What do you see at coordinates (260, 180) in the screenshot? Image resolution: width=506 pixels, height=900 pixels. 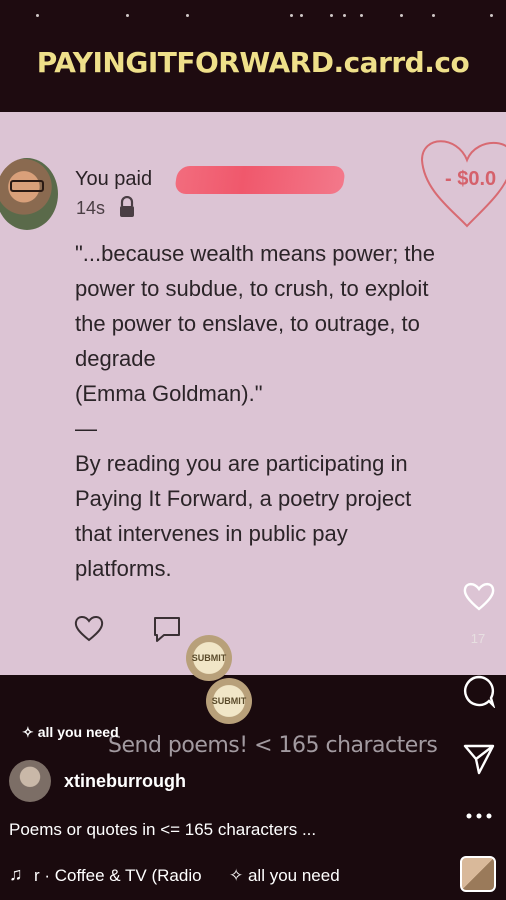 I see `redaction-scribble` at bounding box center [260, 180].